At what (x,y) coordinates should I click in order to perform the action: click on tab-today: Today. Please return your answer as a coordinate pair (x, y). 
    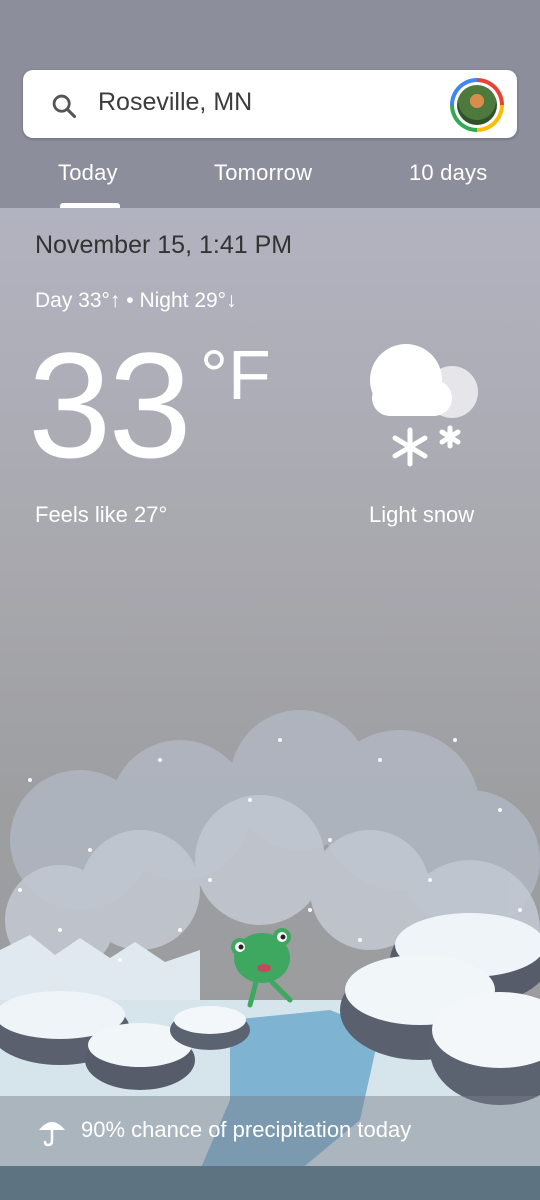
    Looking at the image, I should click on (88, 173).